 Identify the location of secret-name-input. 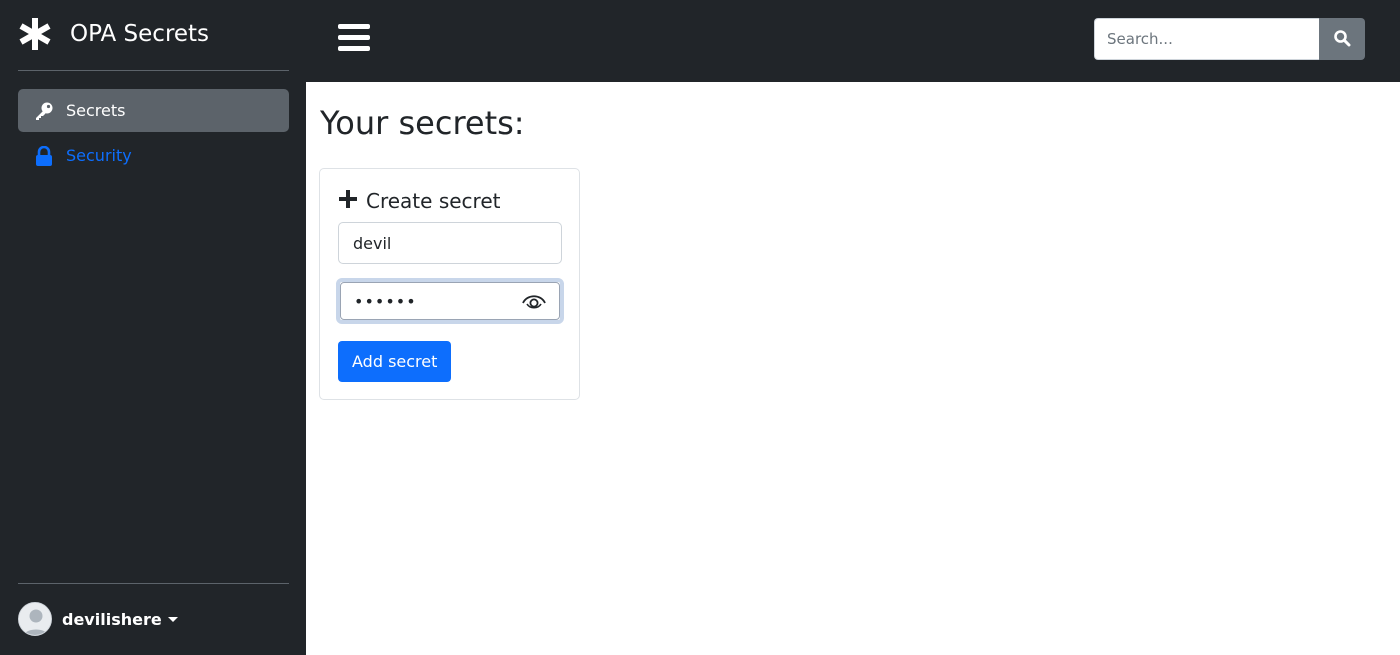
(450, 243).